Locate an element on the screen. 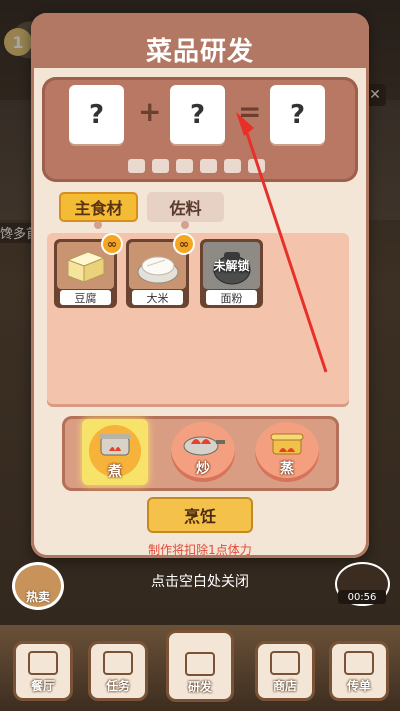 This screenshot has width=400, height=711. research-icon is located at coordinates (200, 664).